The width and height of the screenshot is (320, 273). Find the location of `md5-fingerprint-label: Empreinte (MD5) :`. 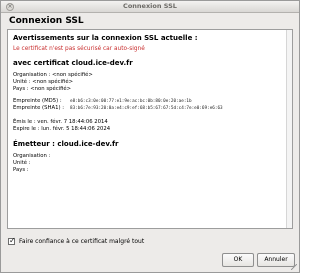

md5-fingerprint-label: Empreinte (MD5) : is located at coordinates (37, 101).